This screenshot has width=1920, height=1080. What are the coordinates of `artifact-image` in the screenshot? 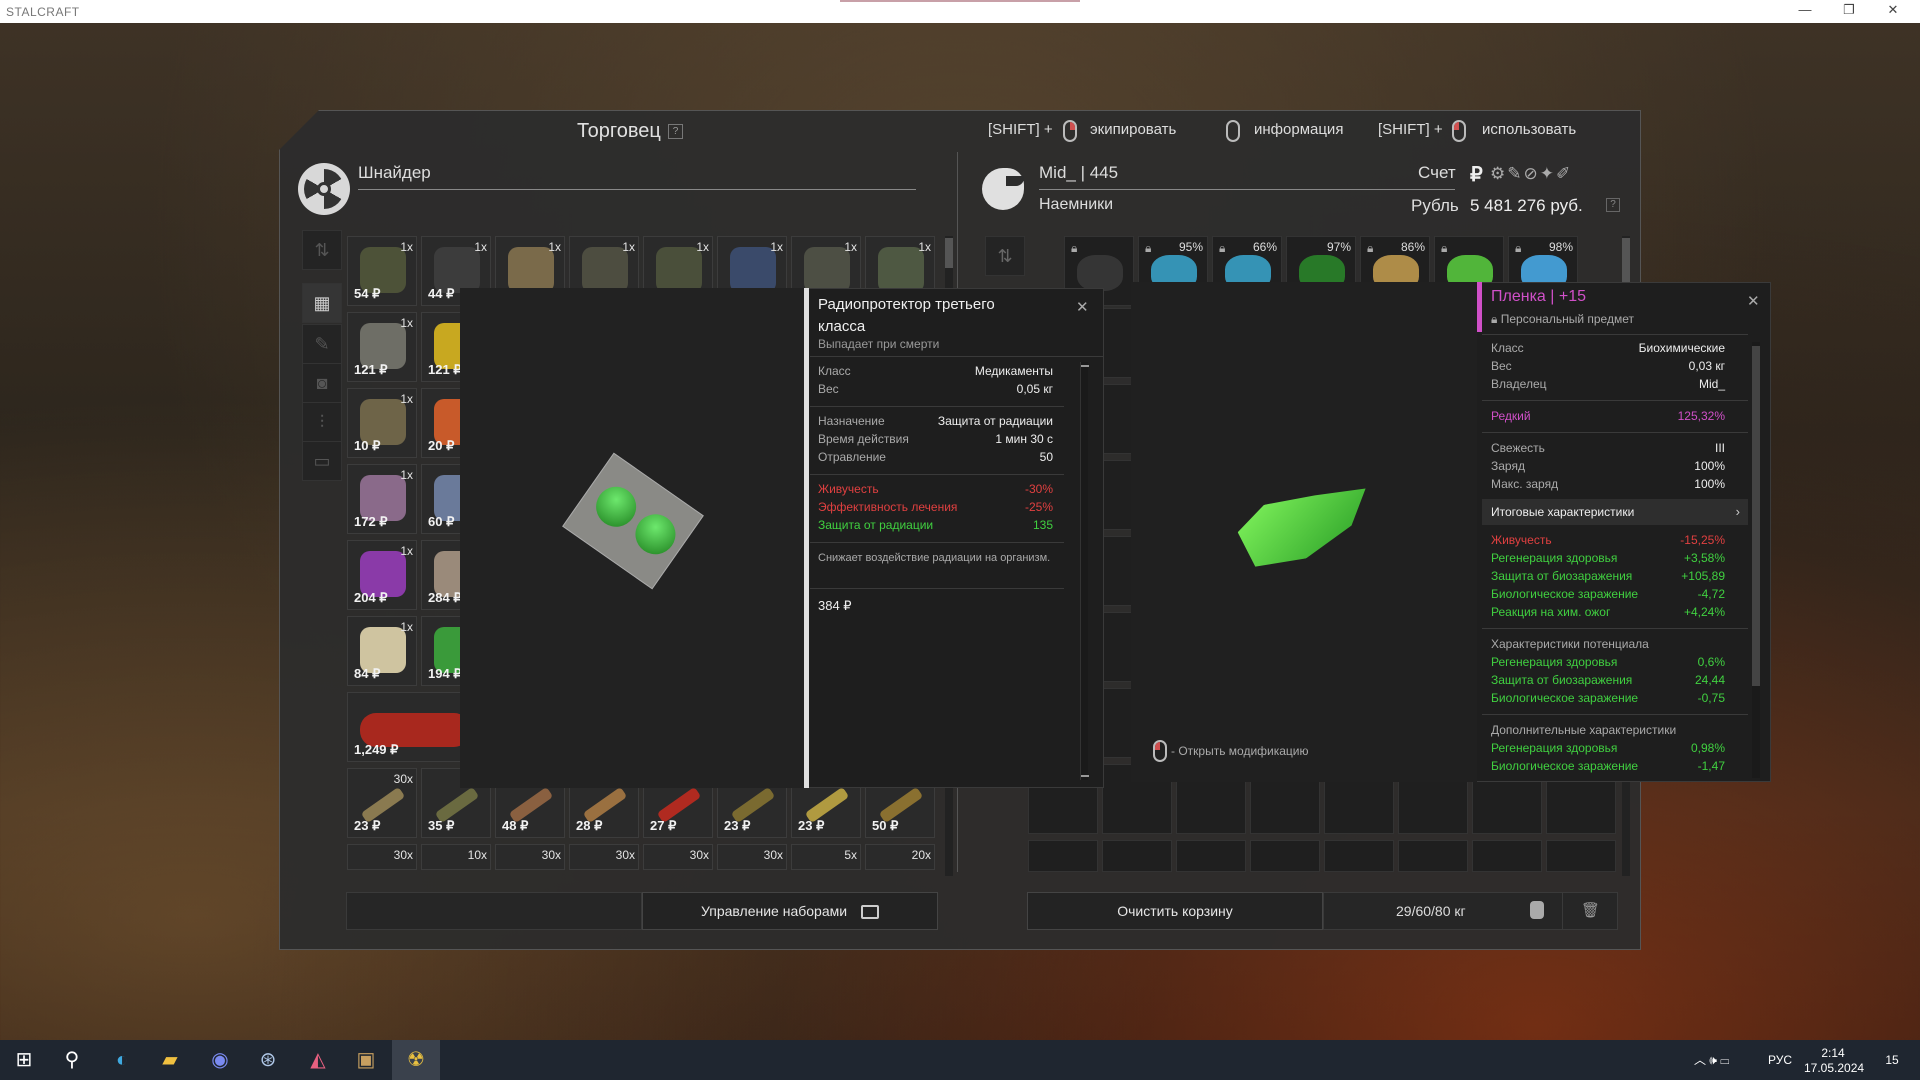 It's located at (1301, 527).